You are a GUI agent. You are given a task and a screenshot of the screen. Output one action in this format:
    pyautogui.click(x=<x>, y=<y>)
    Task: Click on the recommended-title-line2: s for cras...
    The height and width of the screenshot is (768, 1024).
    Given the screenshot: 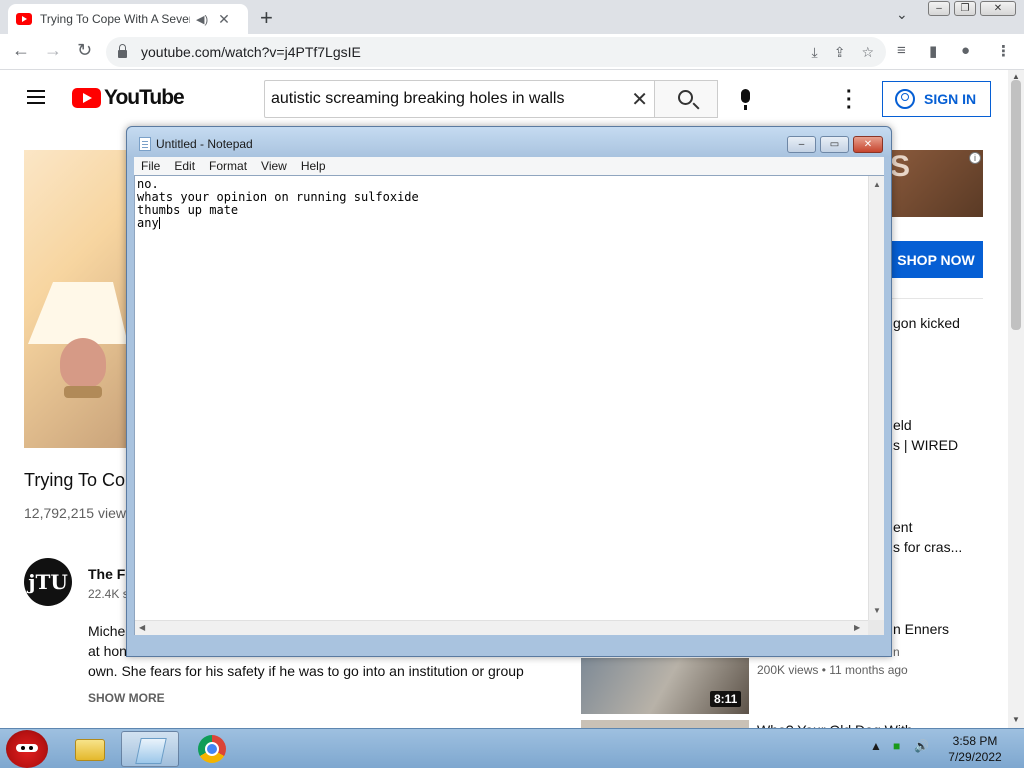 What is the action you would take?
    pyautogui.click(x=927, y=547)
    